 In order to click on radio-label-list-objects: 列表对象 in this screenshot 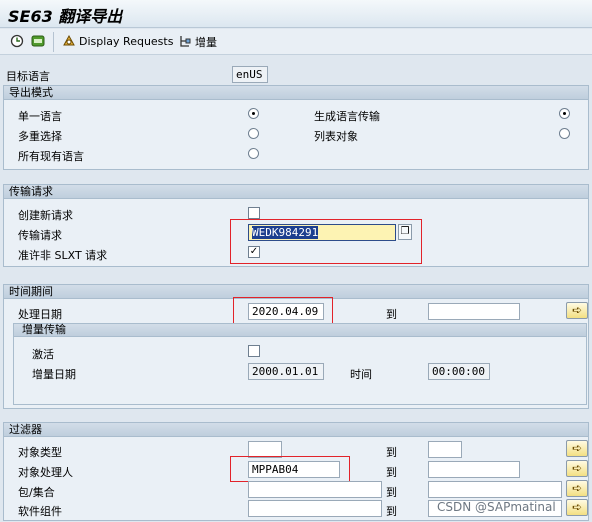, I will do `click(336, 136)`.